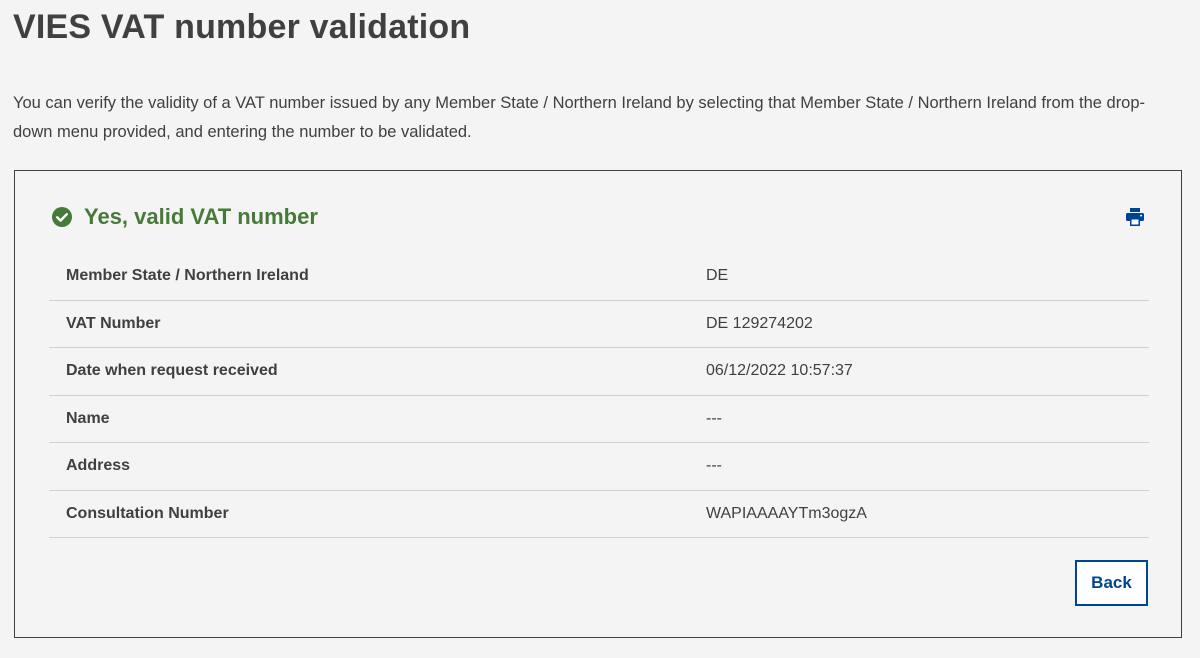 The width and height of the screenshot is (1200, 658). What do you see at coordinates (599, 467) in the screenshot?
I see `detail-row-address: Address ---` at bounding box center [599, 467].